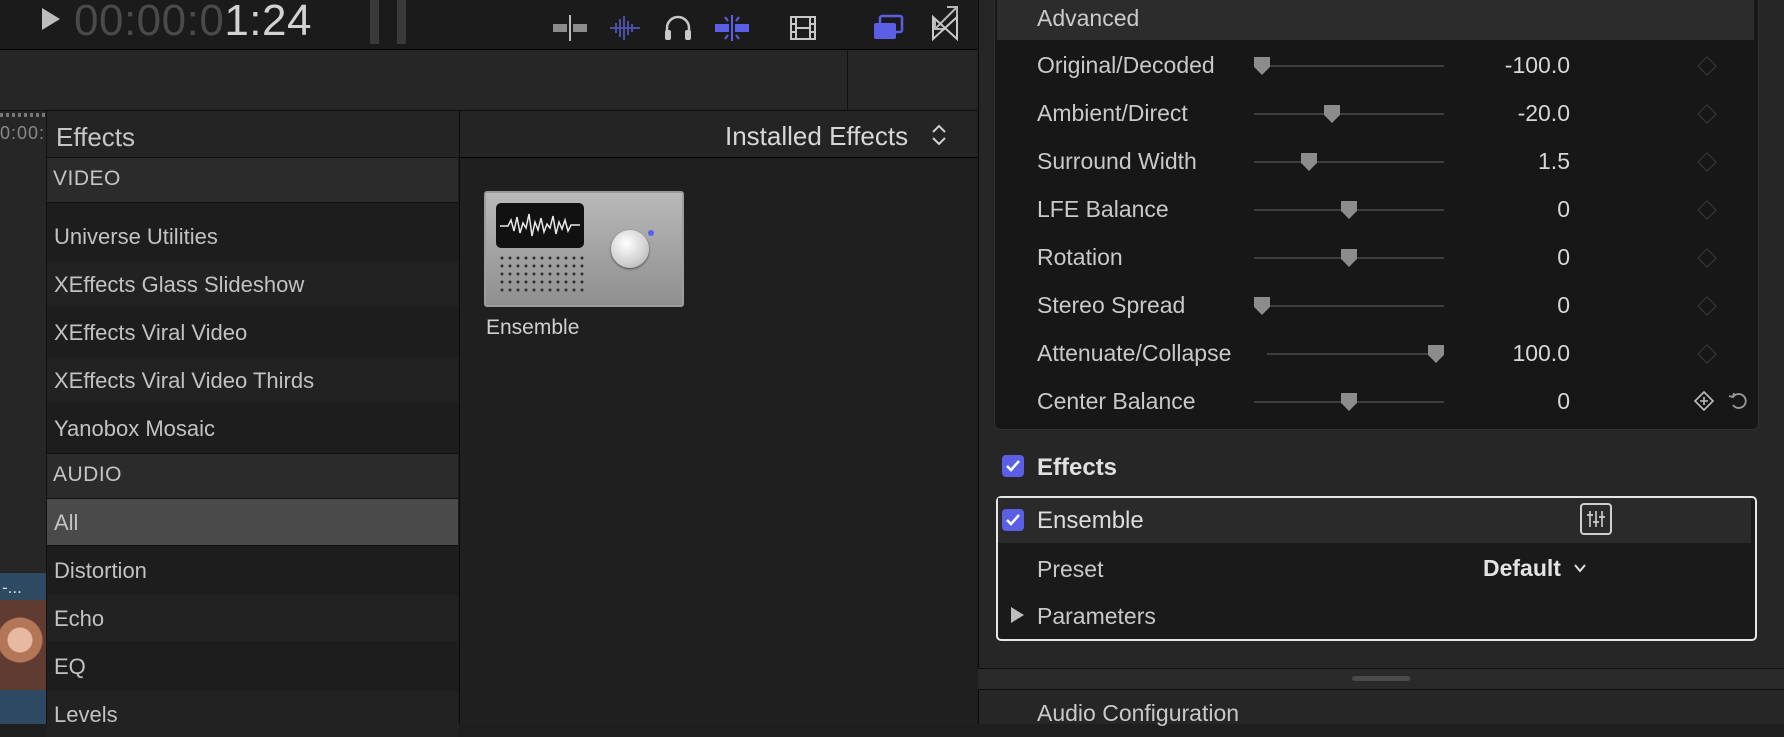  What do you see at coordinates (79, 618) in the screenshot?
I see `sidebar-item-label: Echo` at bounding box center [79, 618].